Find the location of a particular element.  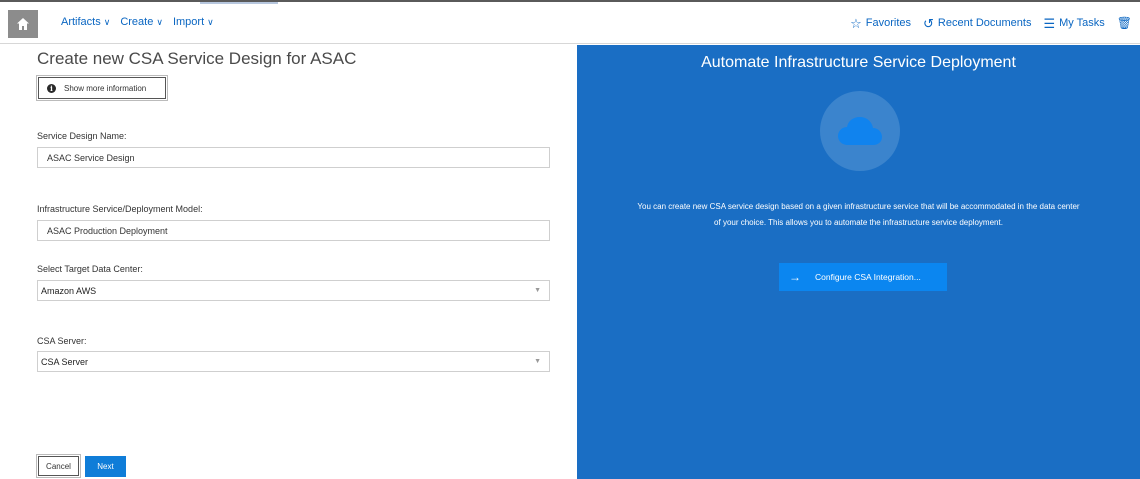

history-icon: ↺ is located at coordinates (928, 23).